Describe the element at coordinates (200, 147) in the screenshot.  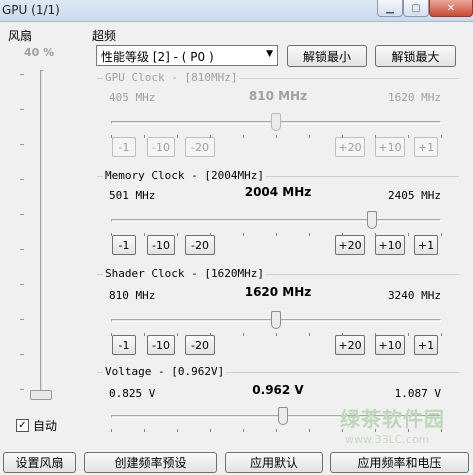
I see `gpu-minus-20-button: -20` at that location.